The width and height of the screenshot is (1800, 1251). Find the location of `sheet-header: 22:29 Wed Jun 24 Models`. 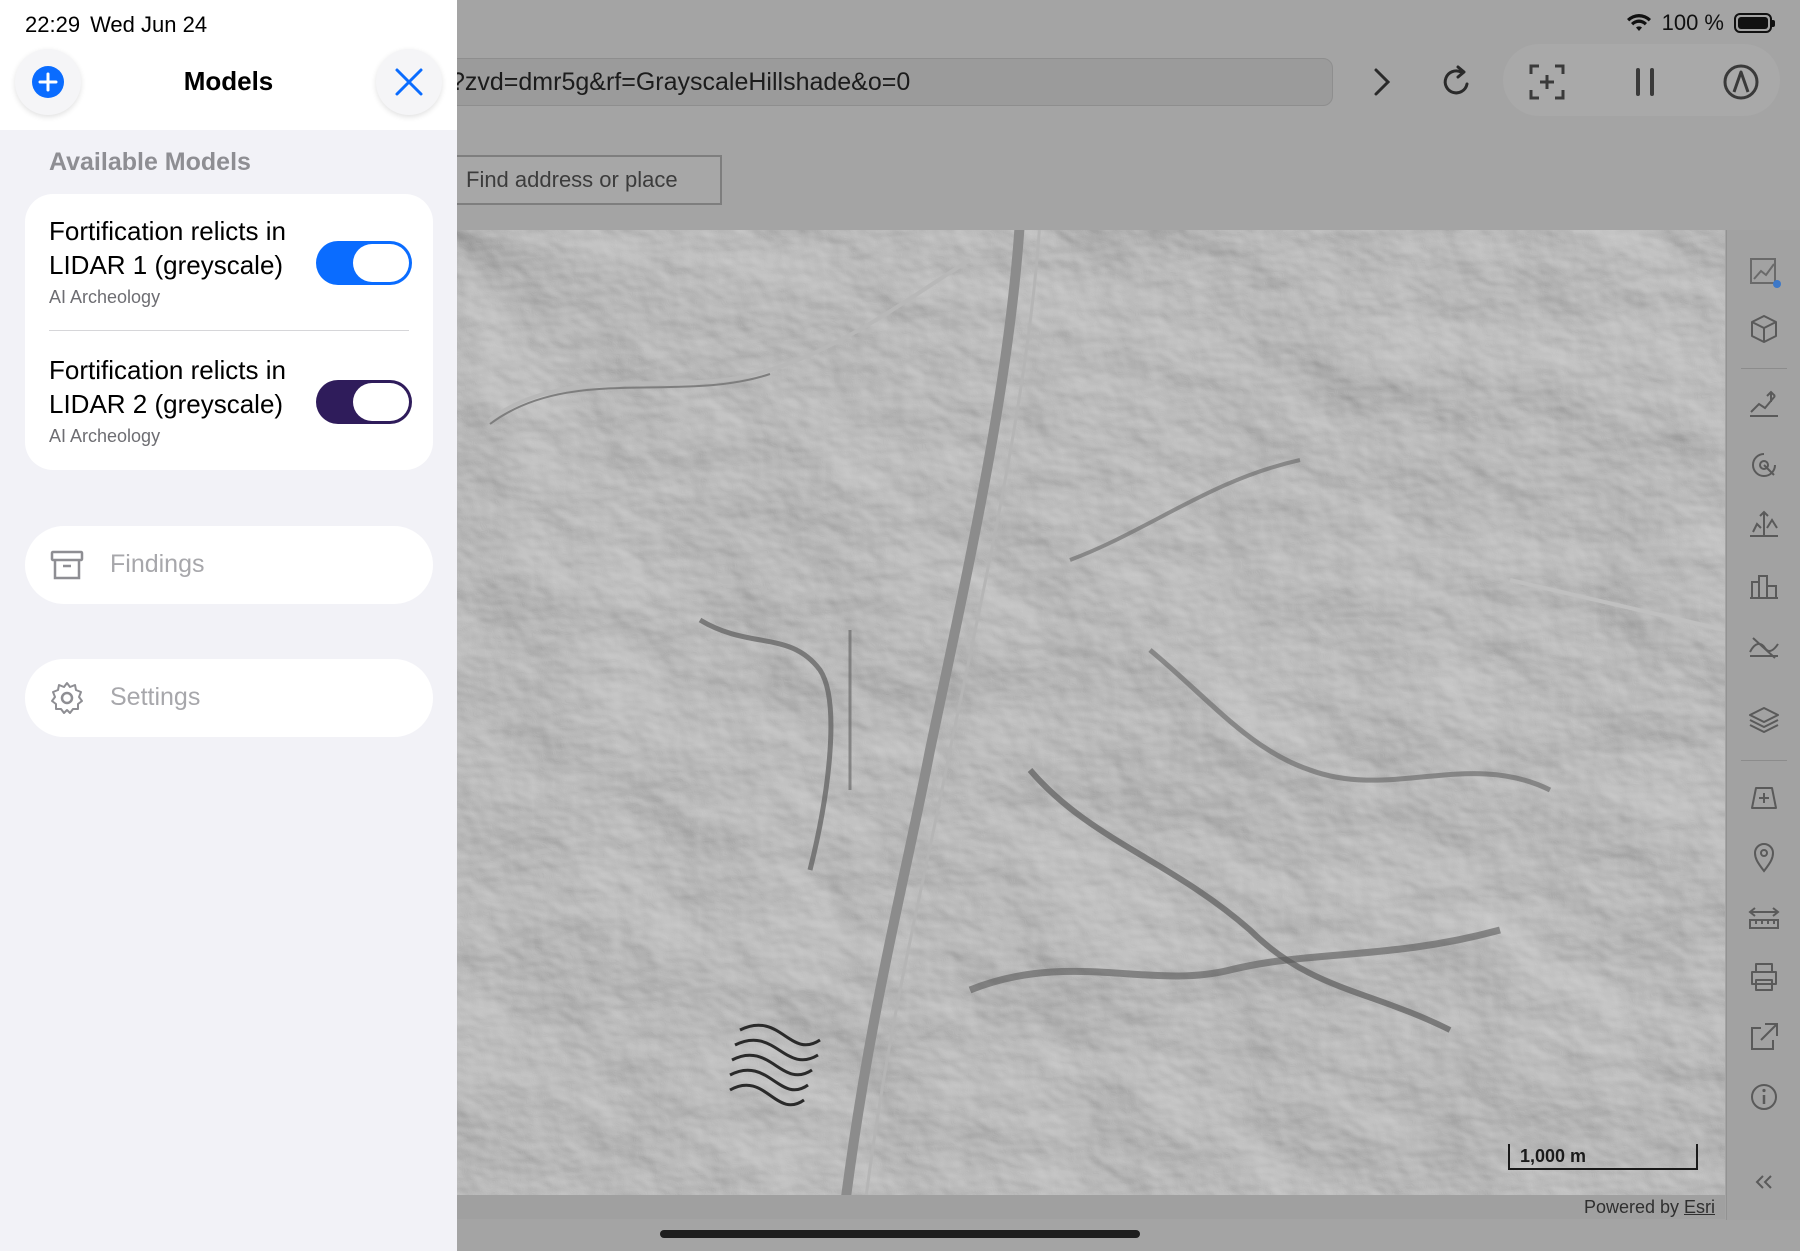

sheet-header: 22:29 Wed Jun 24 Models is located at coordinates (228, 65).